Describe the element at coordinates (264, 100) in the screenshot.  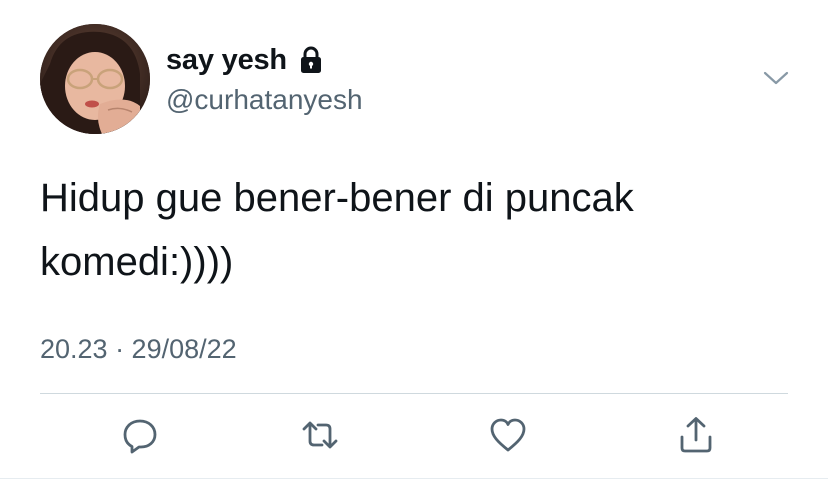
I see `user-handle: @curhatanyesh` at that location.